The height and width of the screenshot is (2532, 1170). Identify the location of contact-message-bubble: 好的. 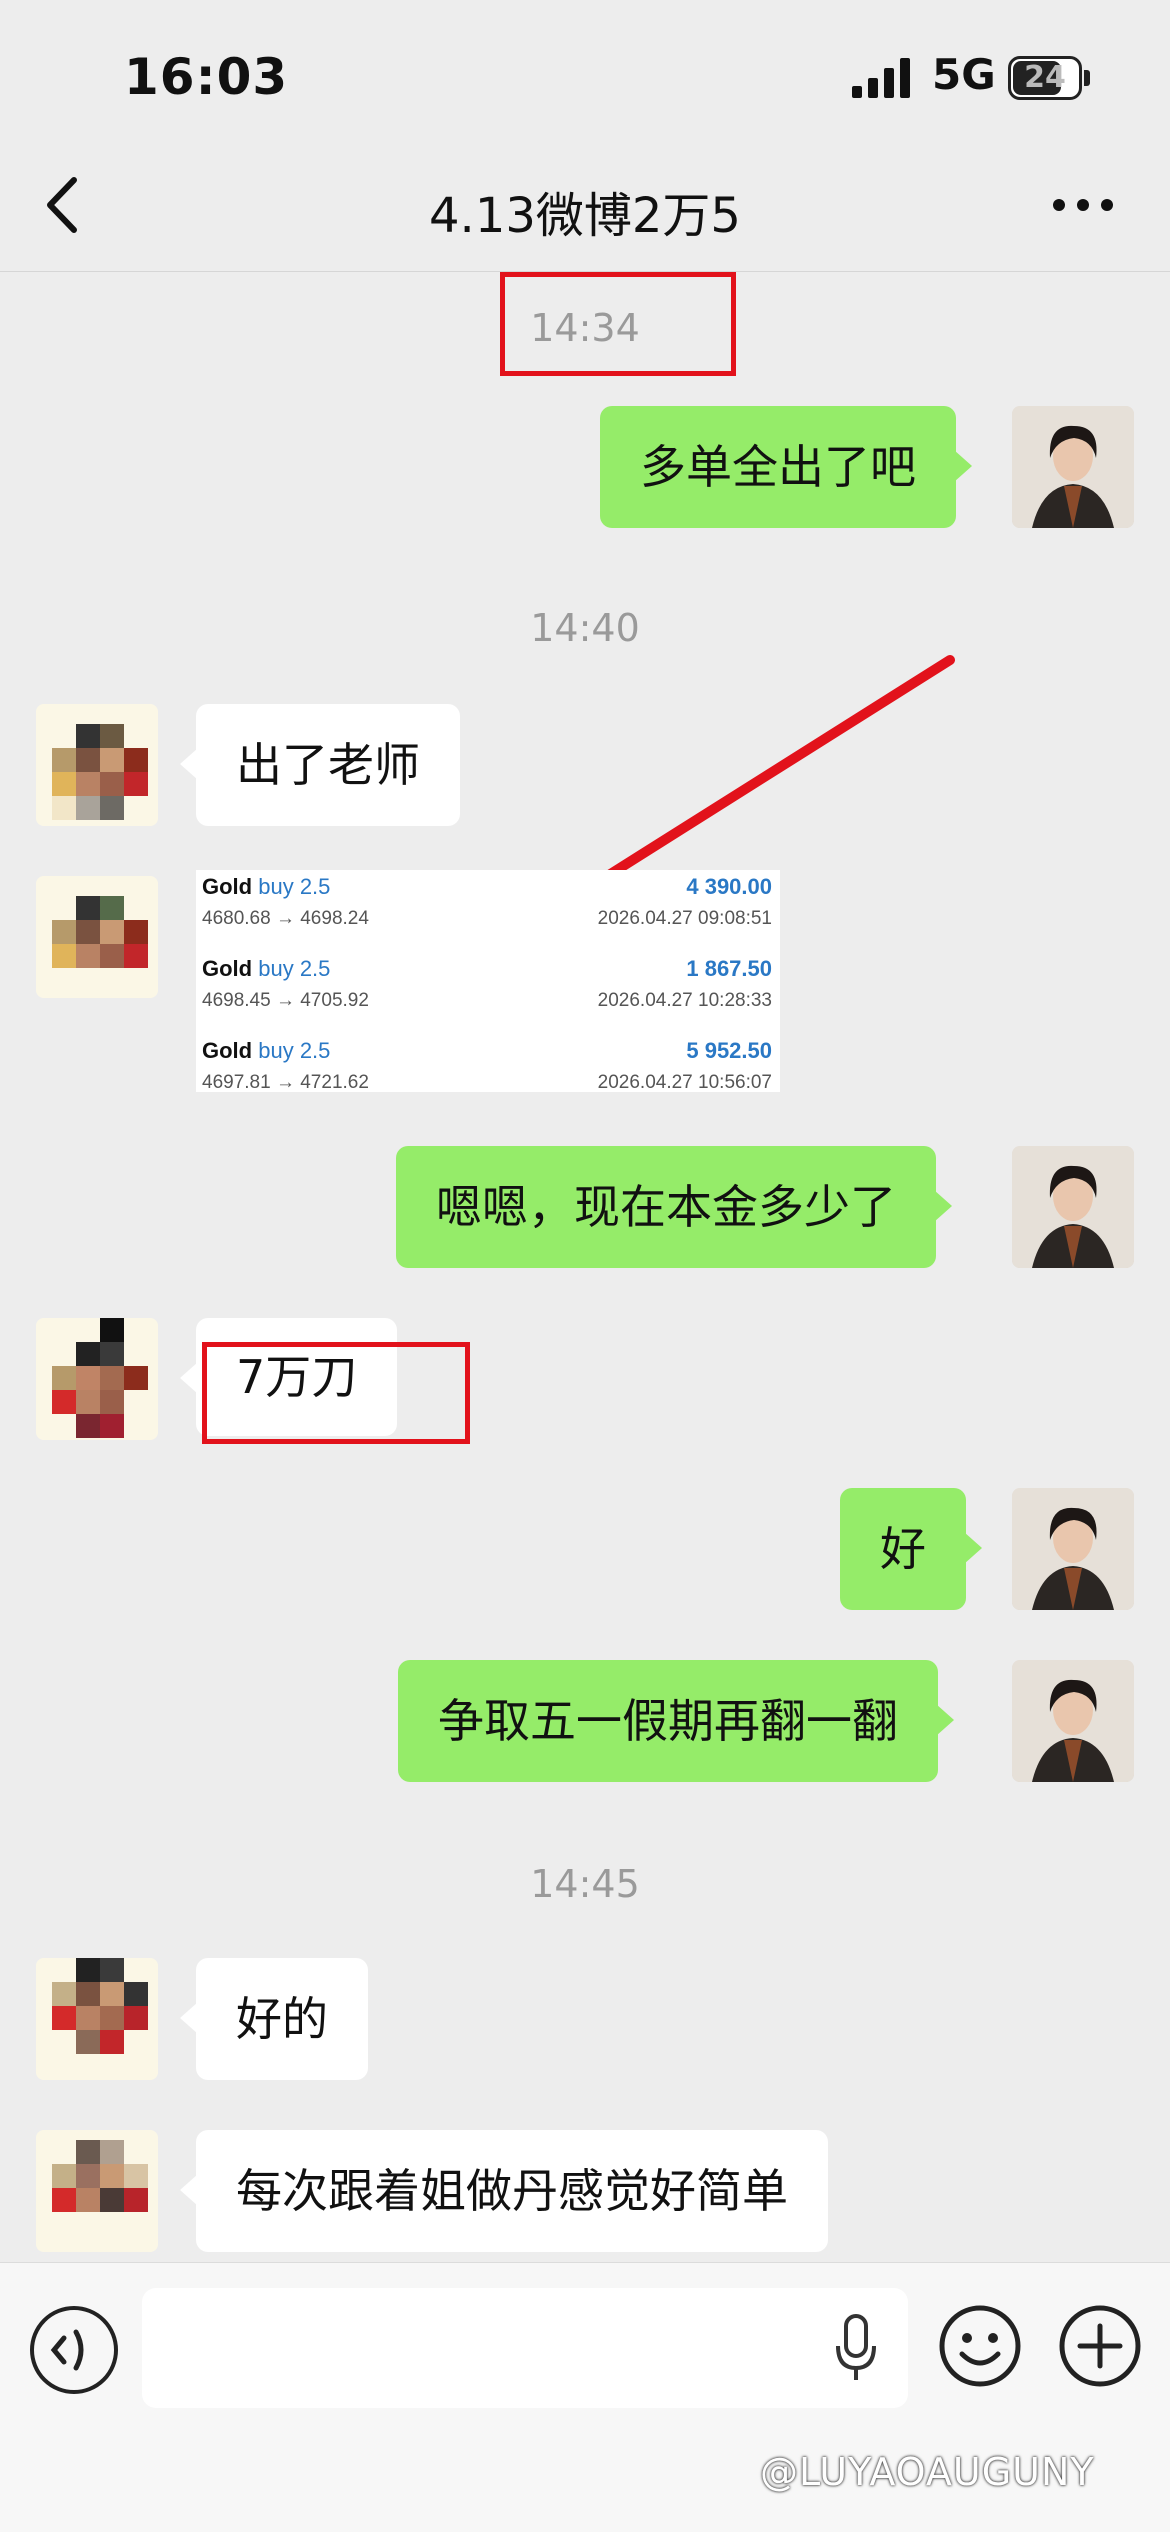
(274, 2019).